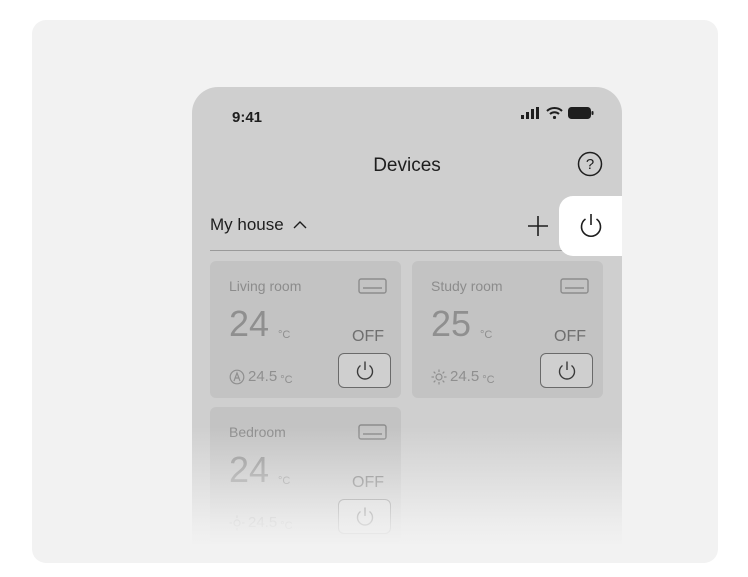 This screenshot has height=577, width=748. I want to click on location-selector: My house, so click(259, 225).